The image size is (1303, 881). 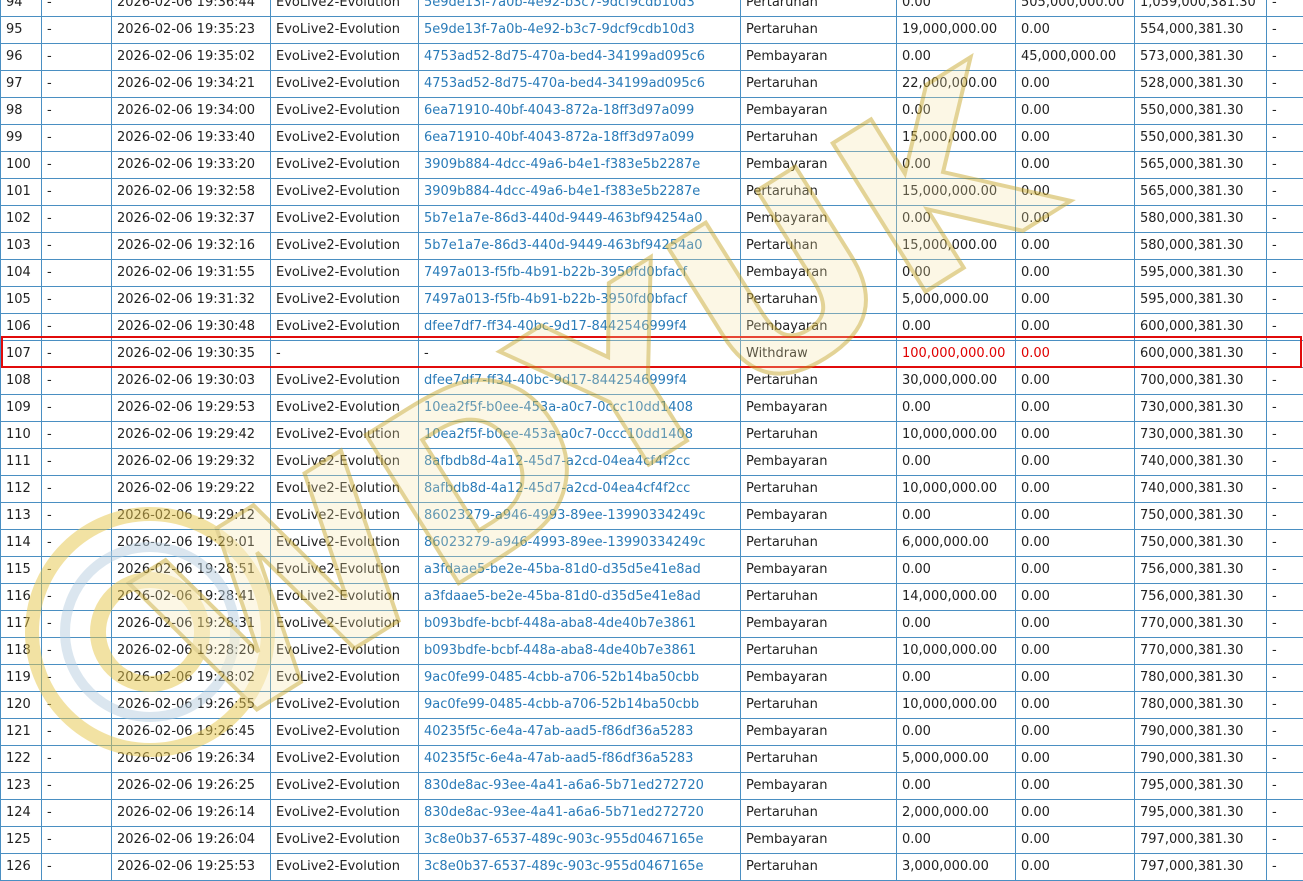 I want to click on cell-game-provider: EvoLive2-Evolution, so click(x=345, y=705).